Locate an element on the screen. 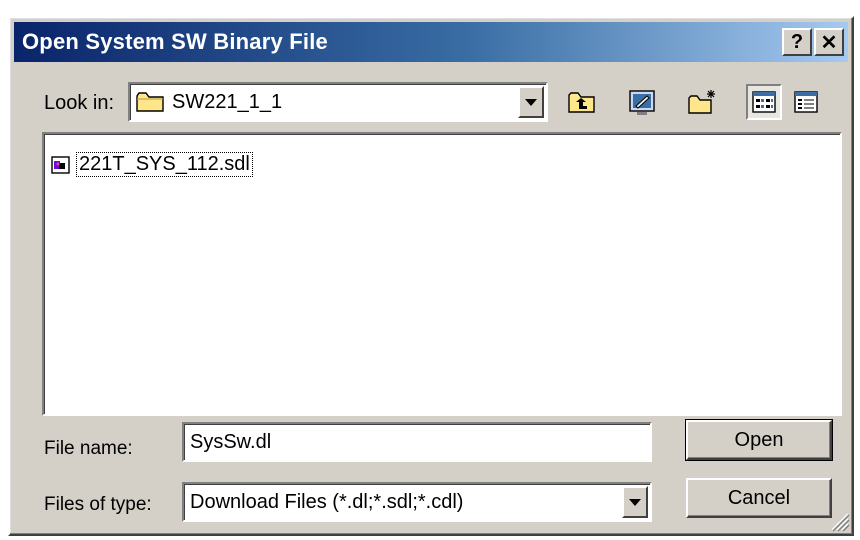 Image resolution: width=860 pixels, height=540 pixels. create-new-folder-button is located at coordinates (702, 102).